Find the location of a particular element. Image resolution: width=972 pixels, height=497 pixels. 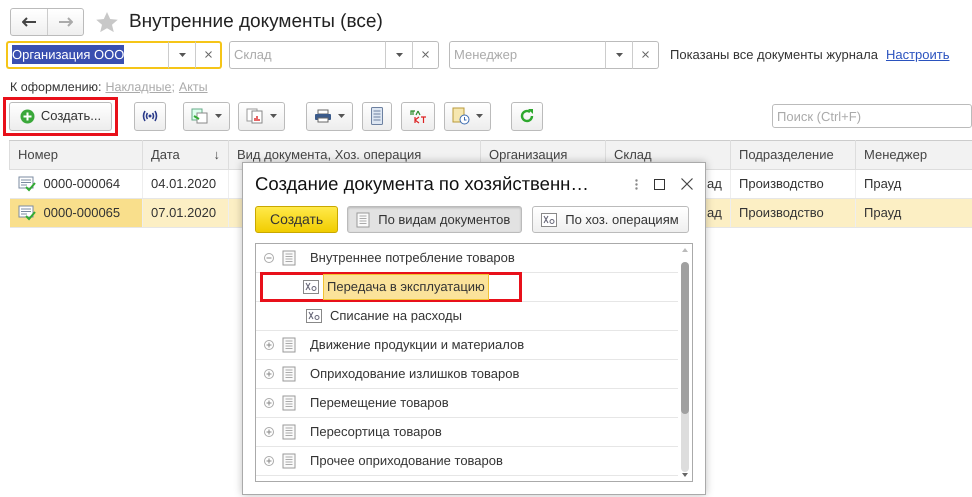

table-cell: Прауд is located at coordinates (914, 213).